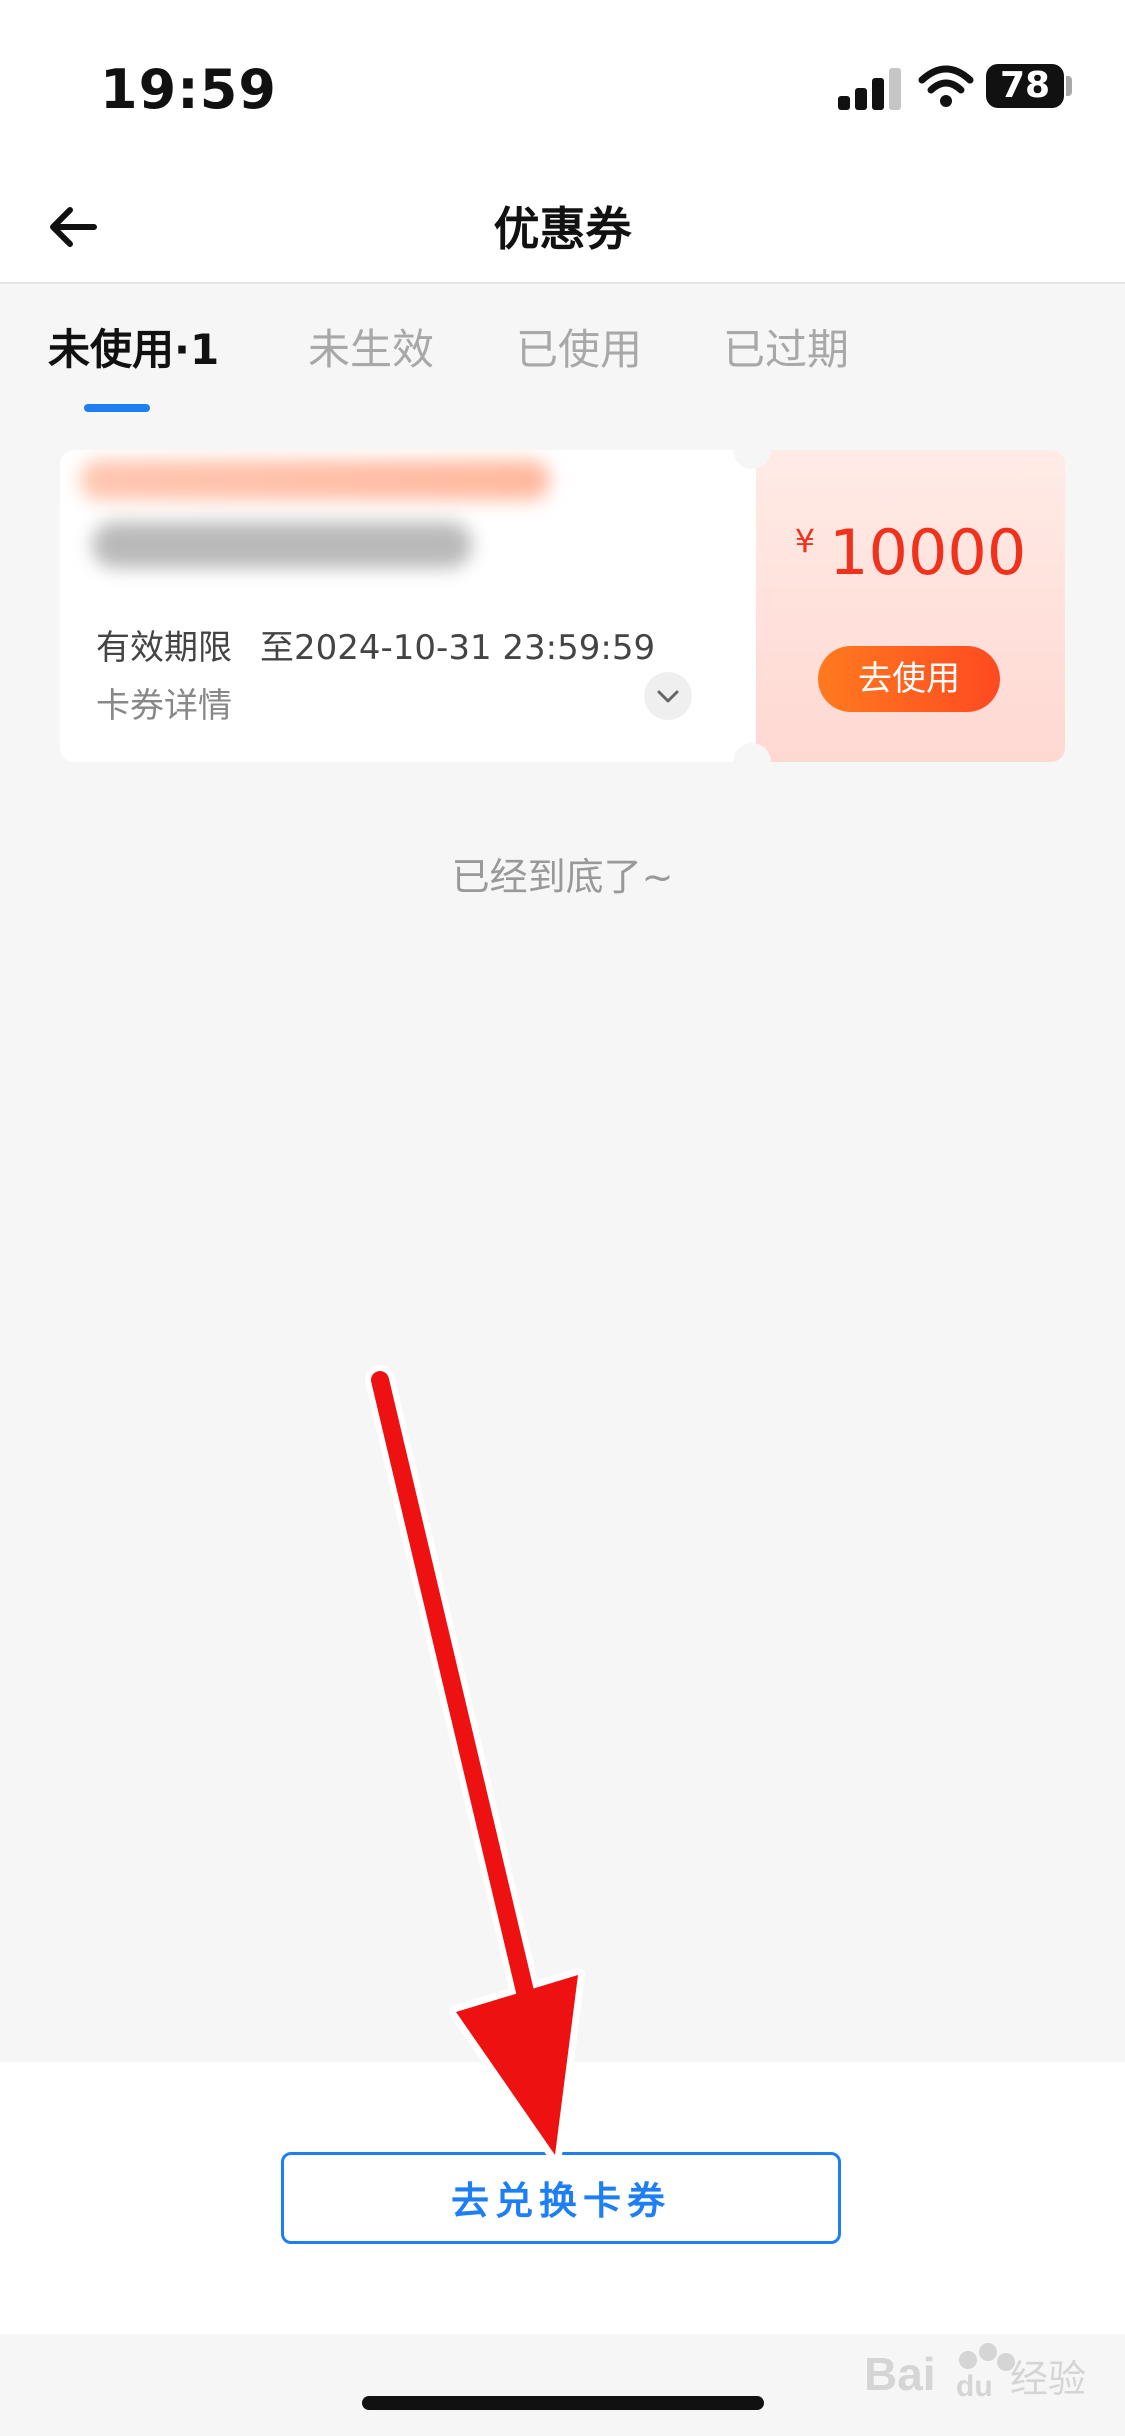 This screenshot has height=2436, width=1125. Describe the element at coordinates (579, 350) in the screenshot. I see `tab-used: 已使用` at that location.